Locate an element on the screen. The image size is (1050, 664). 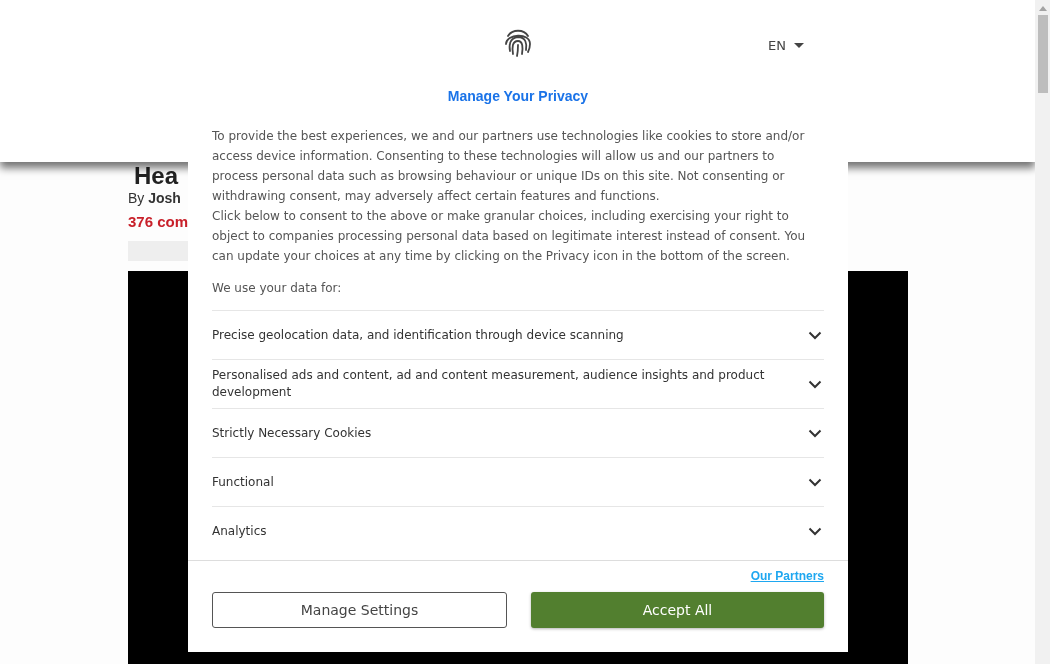
comment-count: 376 com is located at coordinates (158, 222).